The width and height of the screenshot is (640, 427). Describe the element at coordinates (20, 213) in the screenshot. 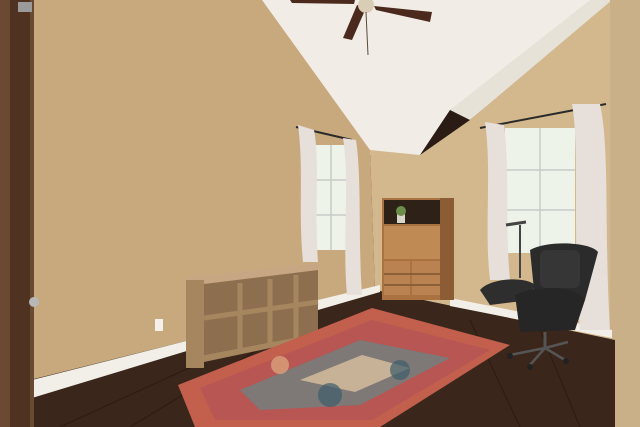

I see `door-panel` at that location.